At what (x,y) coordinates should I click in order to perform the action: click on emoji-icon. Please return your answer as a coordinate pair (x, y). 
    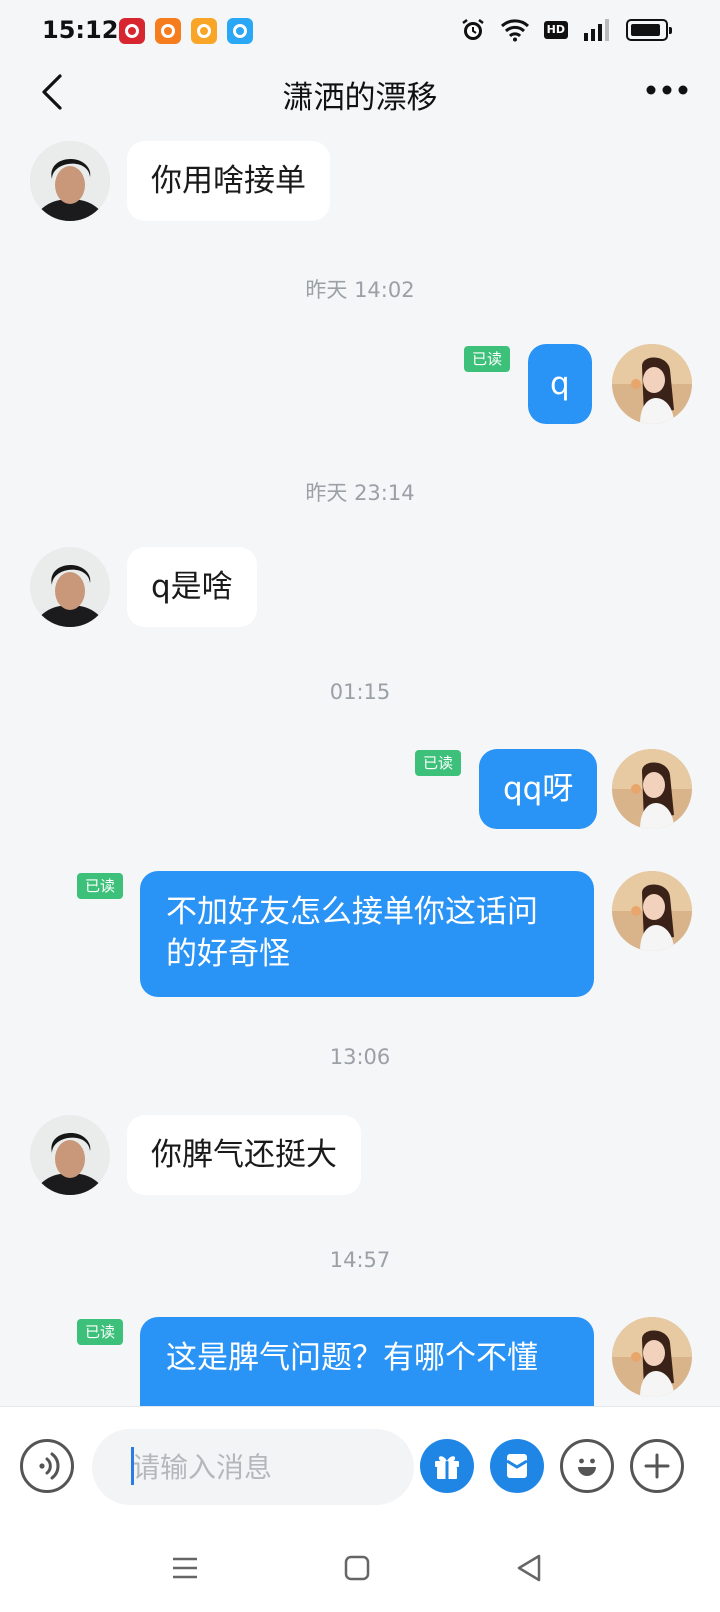
    Looking at the image, I should click on (587, 1467).